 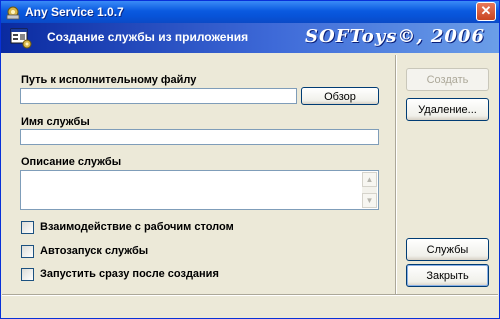 What do you see at coordinates (27, 274) in the screenshot?
I see `checkbox-start-after-create` at bounding box center [27, 274].